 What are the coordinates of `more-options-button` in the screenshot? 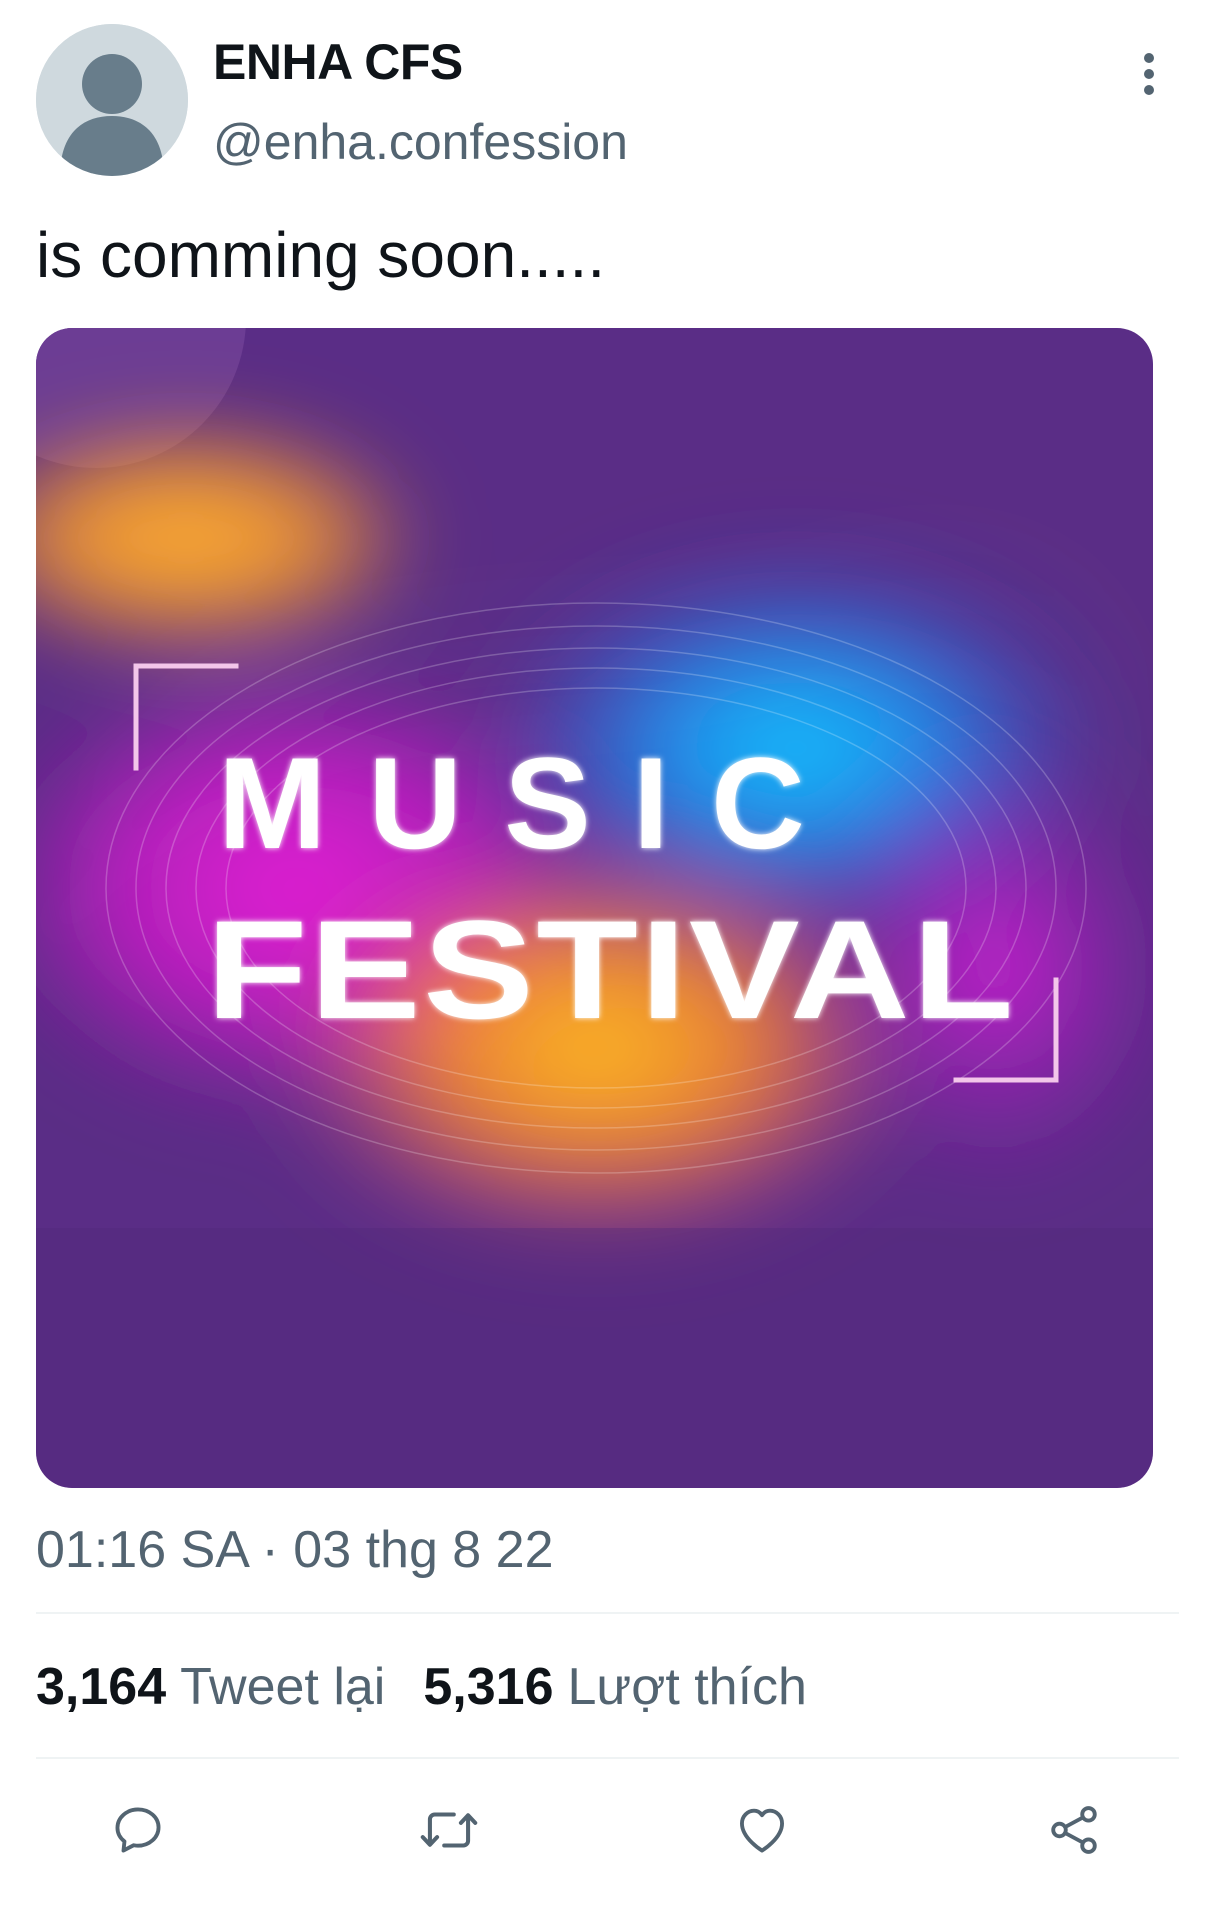 It's located at (1149, 74).